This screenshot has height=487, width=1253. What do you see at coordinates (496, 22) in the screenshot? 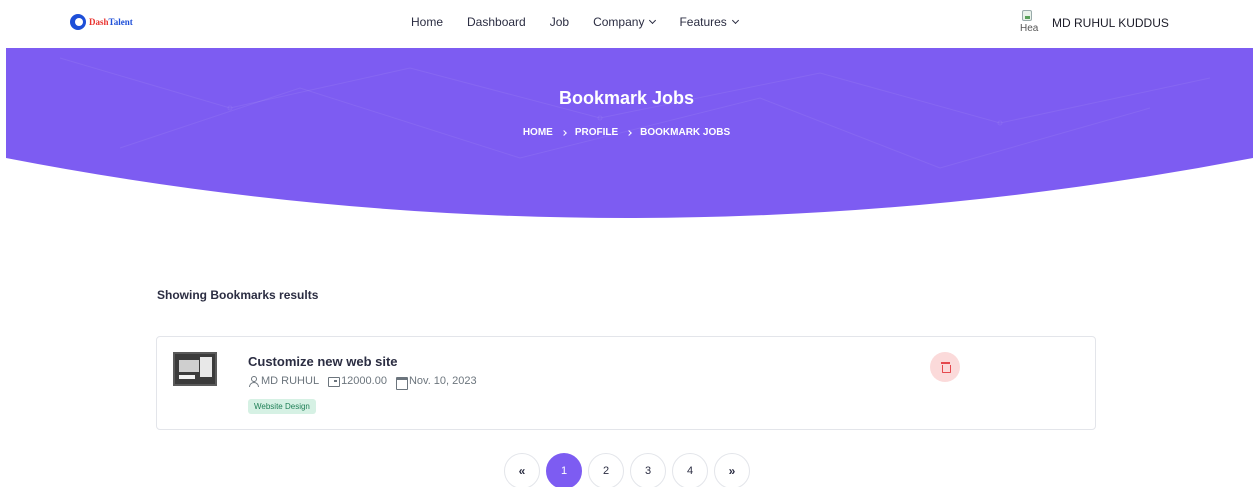
I see `nav-item-dashboard: Dashboard` at bounding box center [496, 22].